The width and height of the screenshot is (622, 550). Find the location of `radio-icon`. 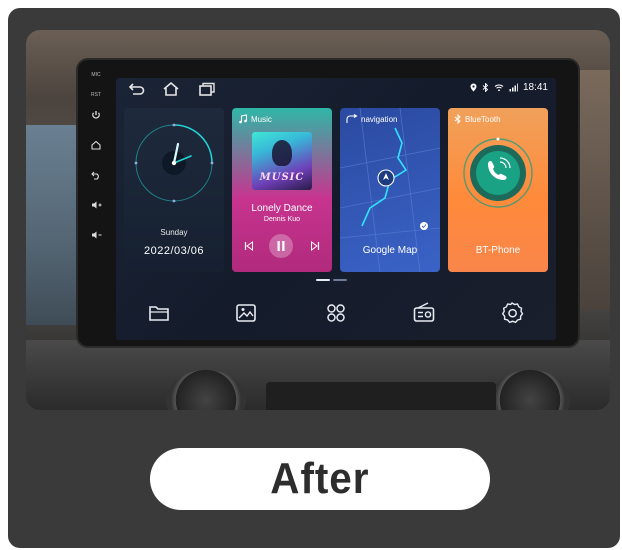

radio-icon is located at coordinates (424, 312).